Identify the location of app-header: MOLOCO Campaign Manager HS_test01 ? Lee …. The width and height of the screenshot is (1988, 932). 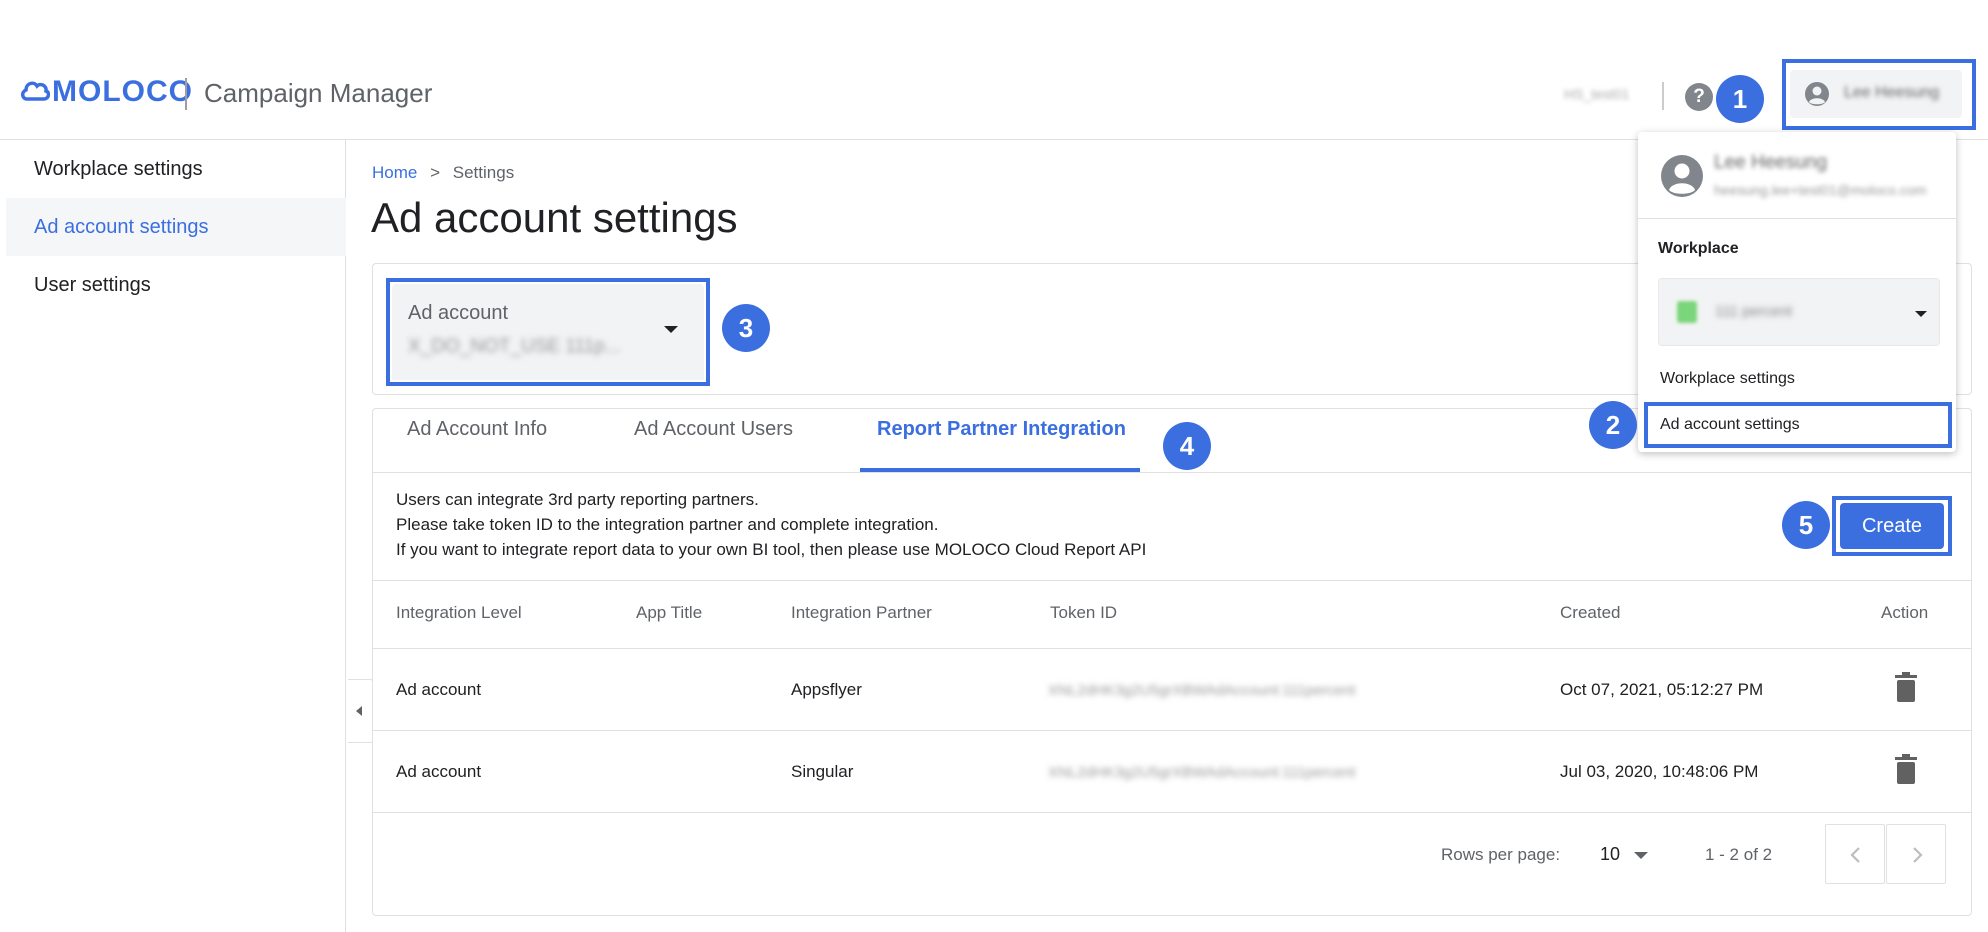
(994, 98).